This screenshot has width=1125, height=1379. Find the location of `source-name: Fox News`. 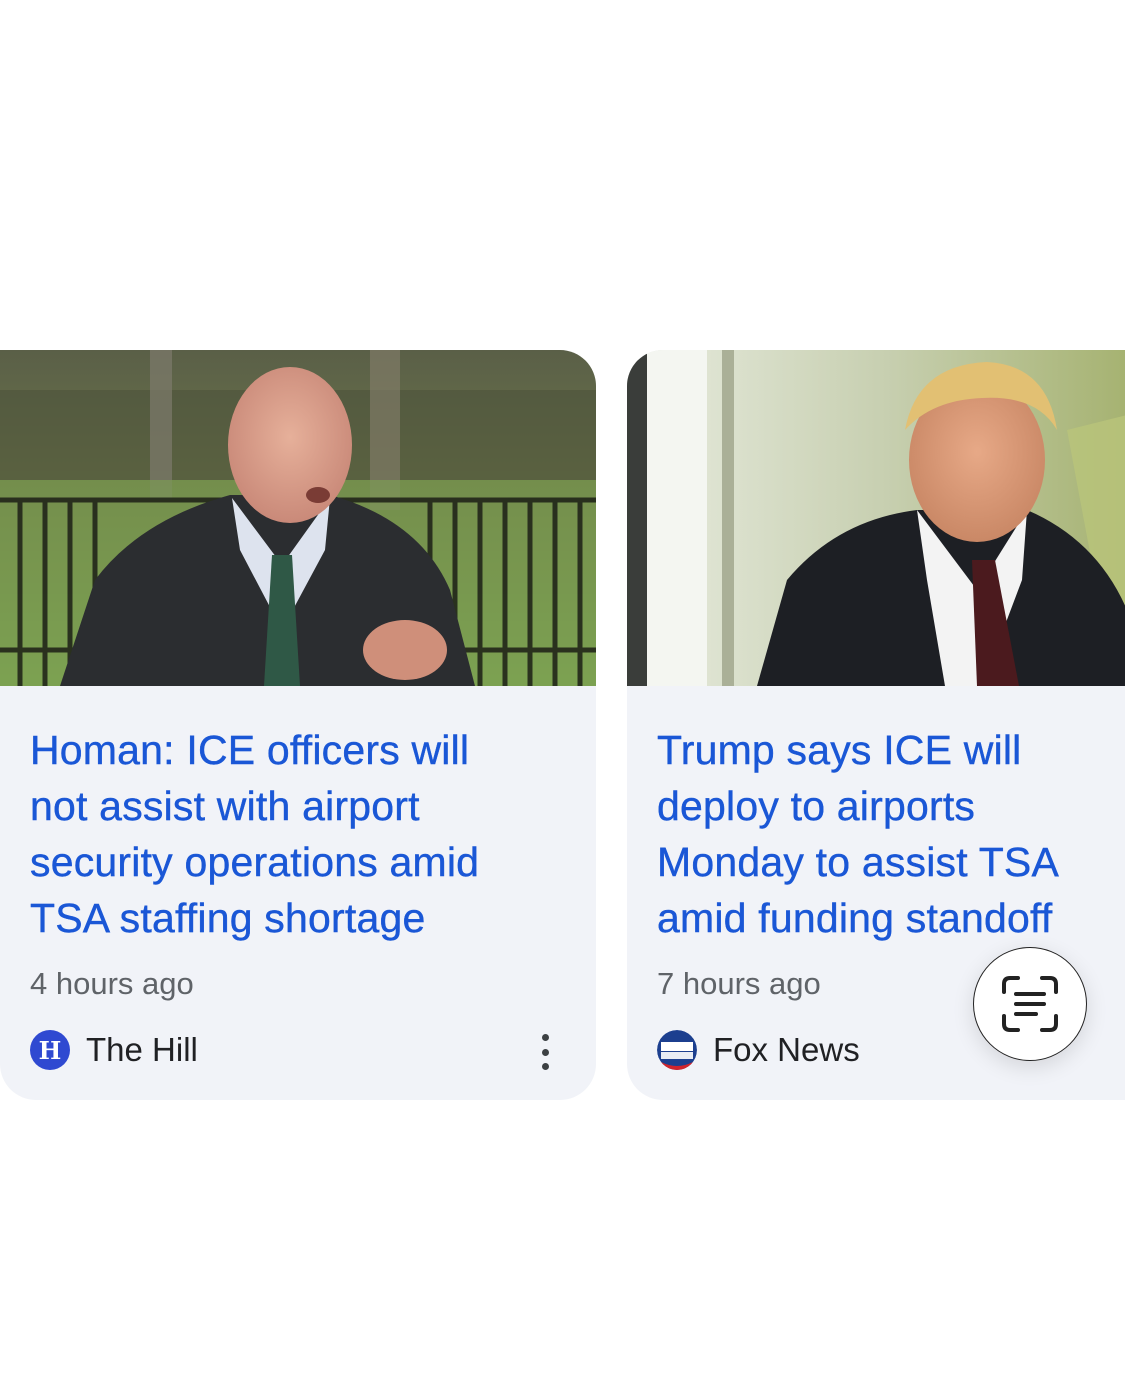

source-name: Fox News is located at coordinates (786, 1049).